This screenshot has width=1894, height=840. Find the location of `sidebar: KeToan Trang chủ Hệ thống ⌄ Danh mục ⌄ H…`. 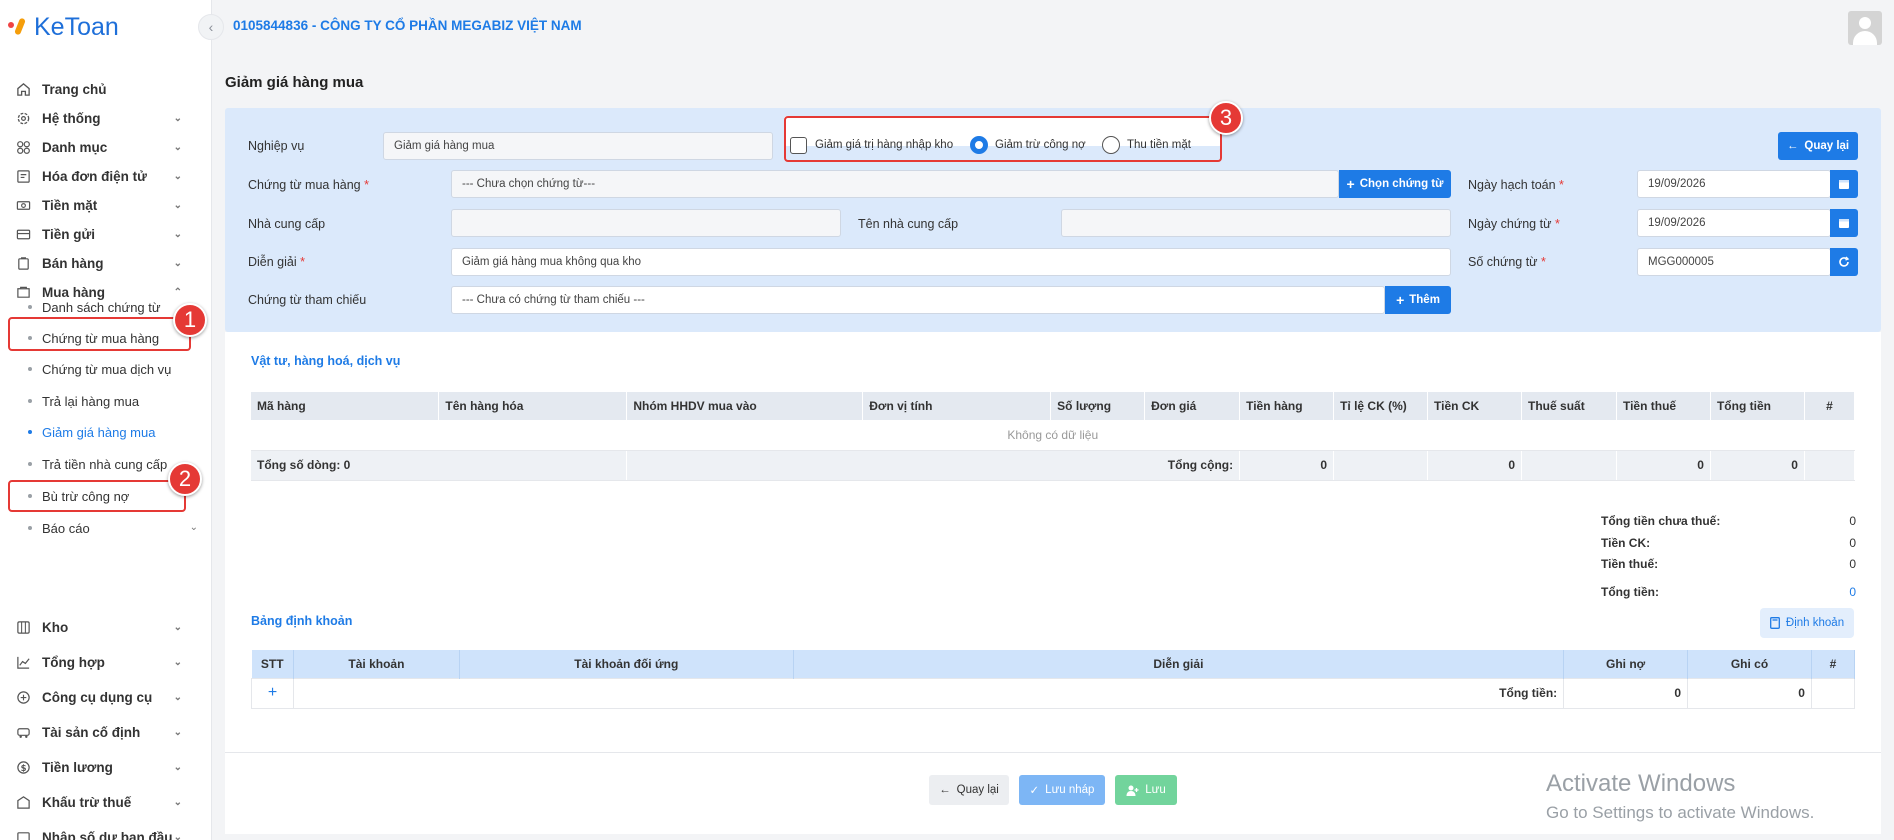

sidebar: KeToan Trang chủ Hệ thống ⌄ Danh mục ⌄ H… is located at coordinates (106, 420).